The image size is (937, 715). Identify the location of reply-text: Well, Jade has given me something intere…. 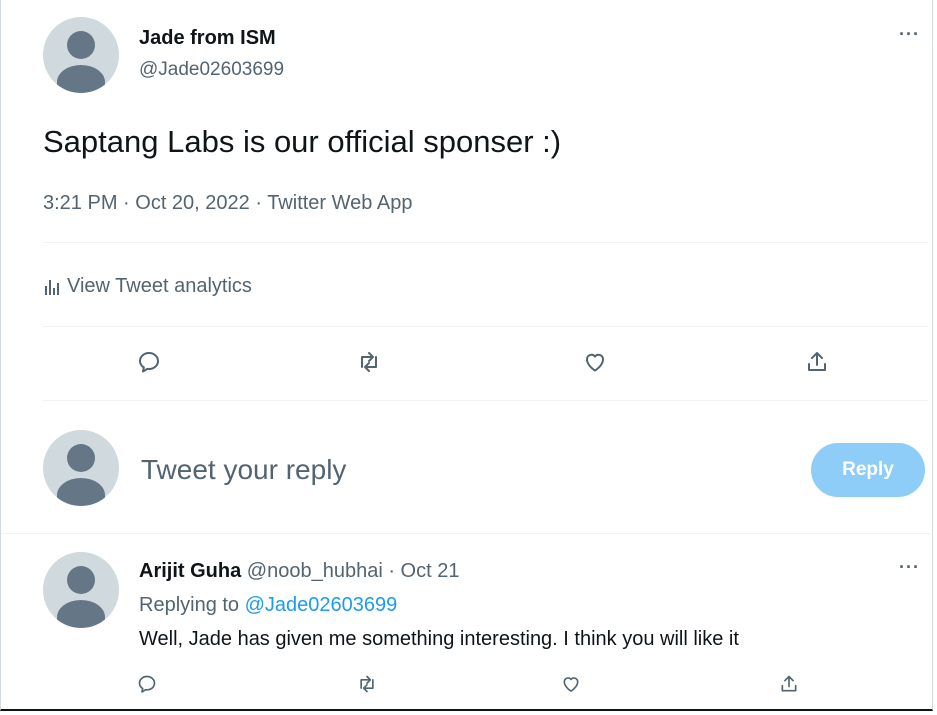
(439, 639).